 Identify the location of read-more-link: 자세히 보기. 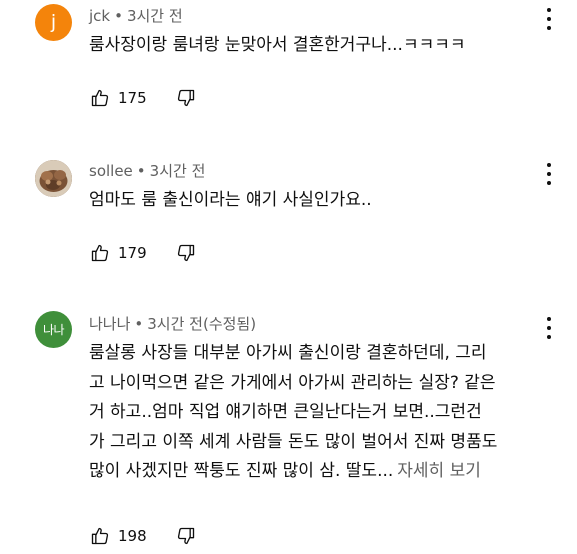
(439, 471).